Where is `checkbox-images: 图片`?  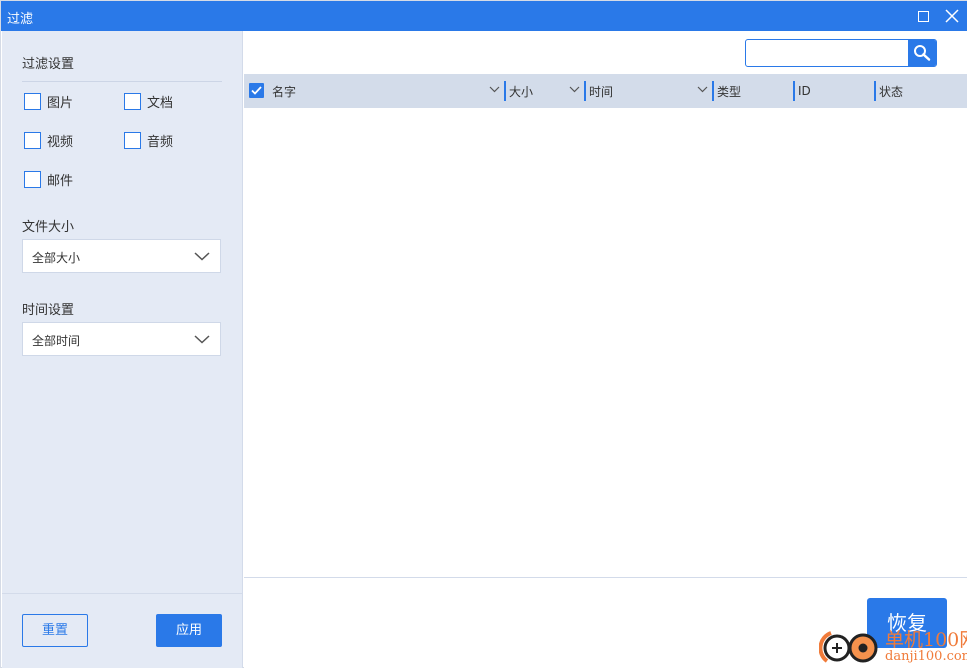 checkbox-images: 图片 is located at coordinates (48, 101).